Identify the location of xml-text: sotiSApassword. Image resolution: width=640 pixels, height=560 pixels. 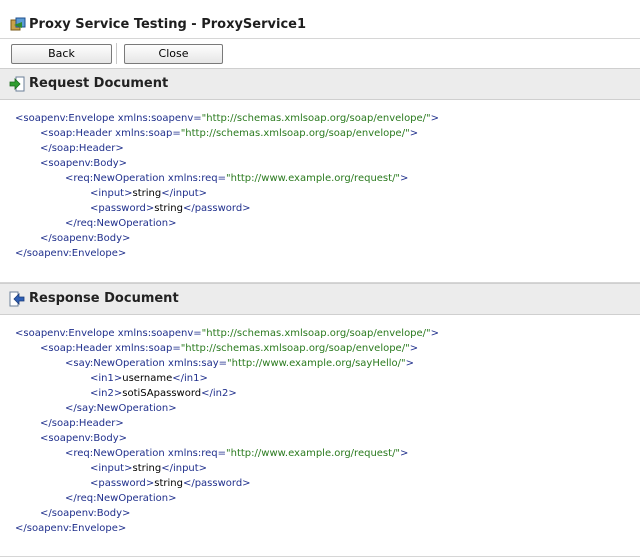
(162, 393).